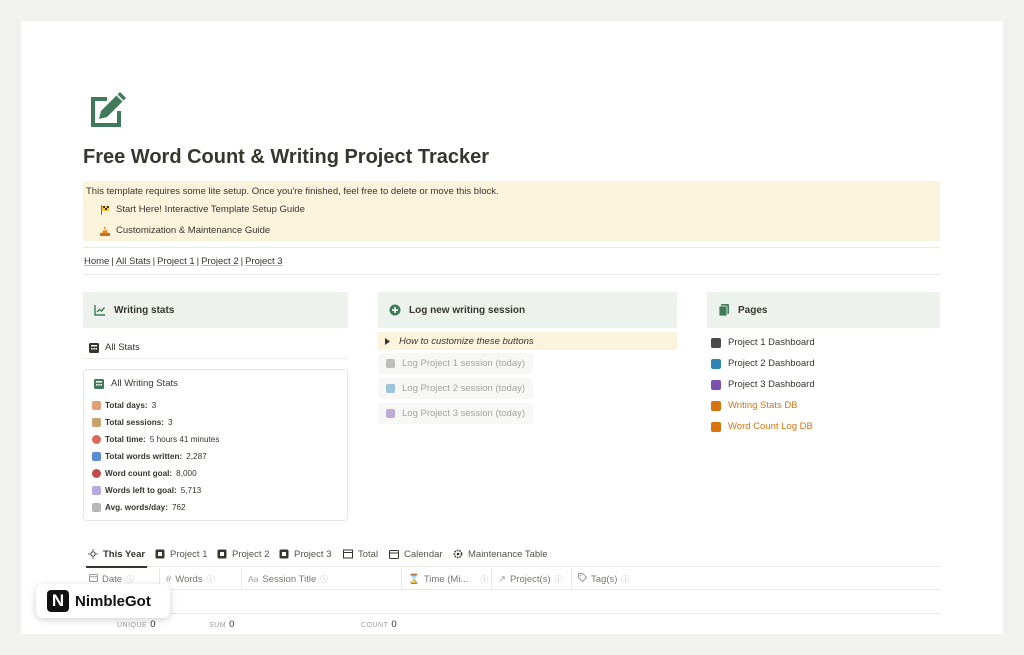  I want to click on info-icon: ⓘ, so click(558, 579).